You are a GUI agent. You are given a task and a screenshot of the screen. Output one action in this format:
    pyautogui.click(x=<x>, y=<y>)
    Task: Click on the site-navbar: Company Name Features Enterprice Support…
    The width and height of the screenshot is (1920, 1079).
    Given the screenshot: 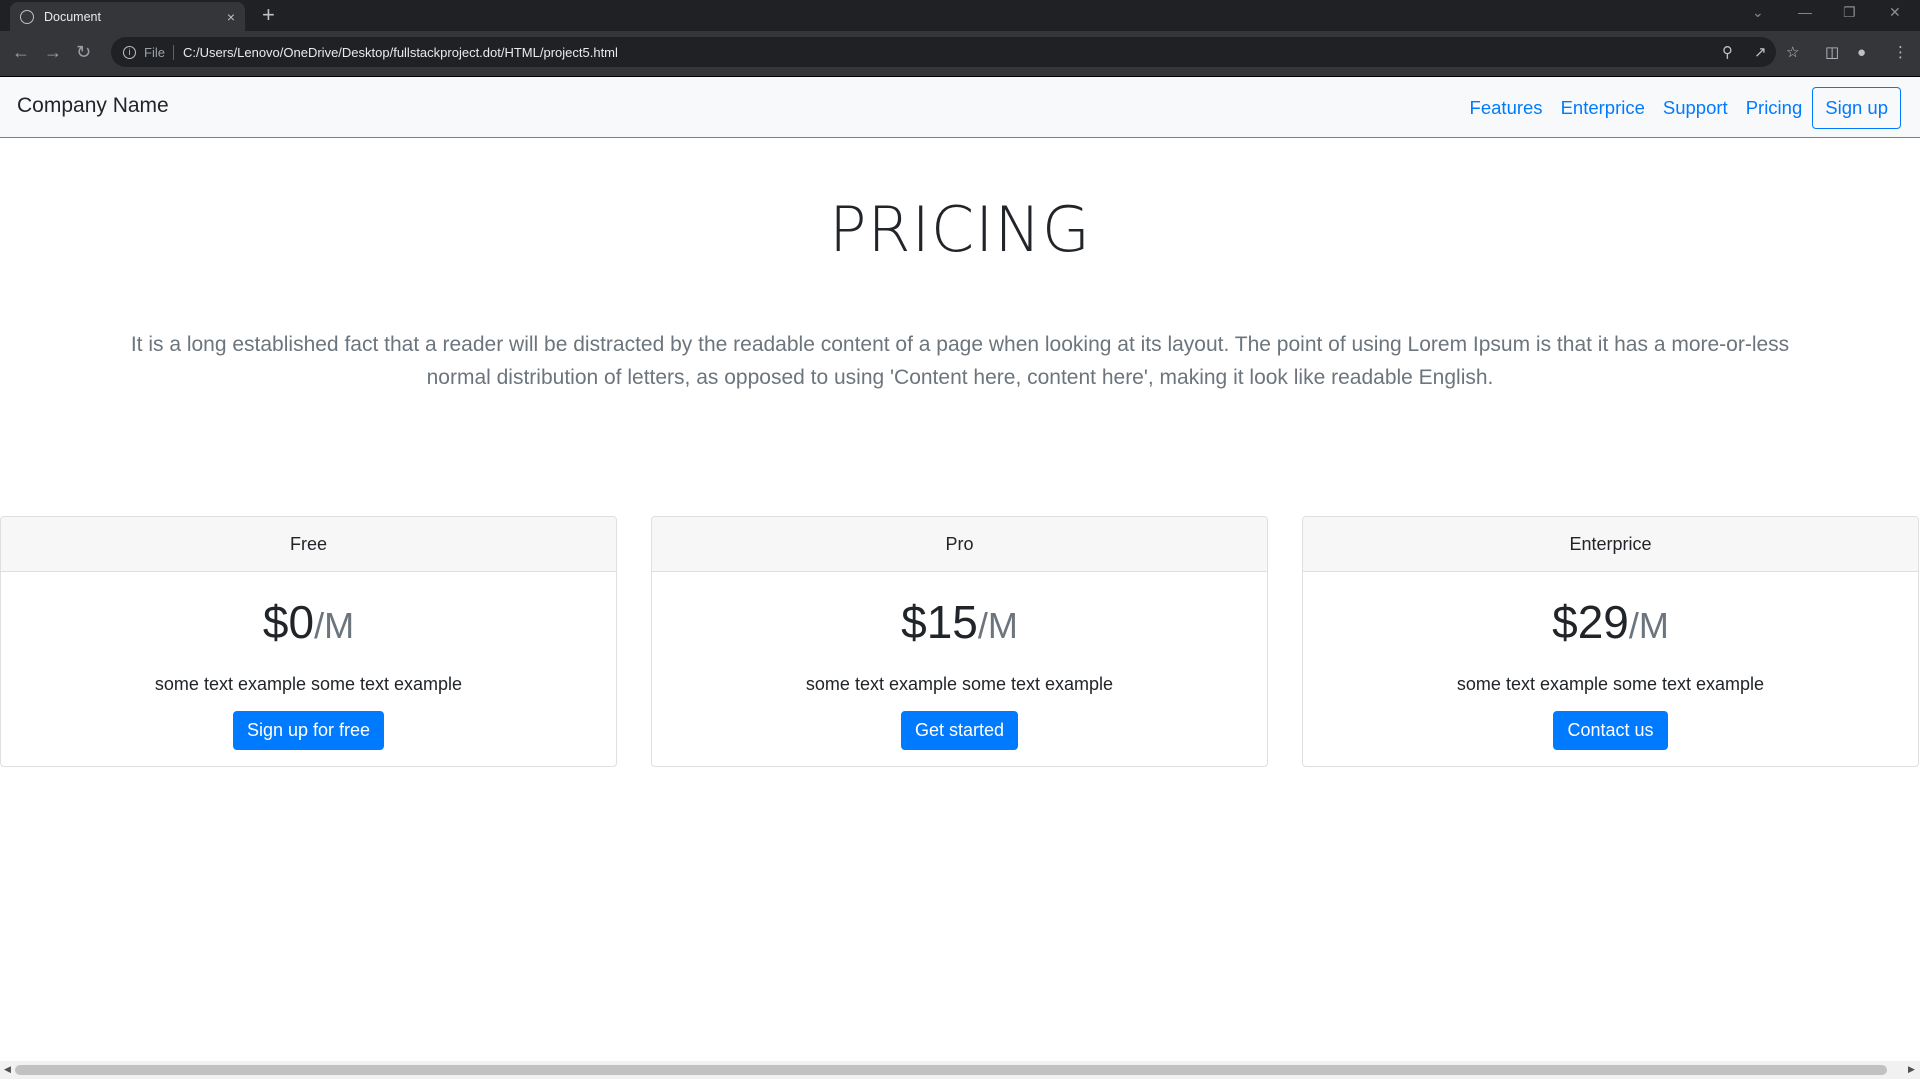 What is the action you would take?
    pyautogui.click(x=960, y=107)
    